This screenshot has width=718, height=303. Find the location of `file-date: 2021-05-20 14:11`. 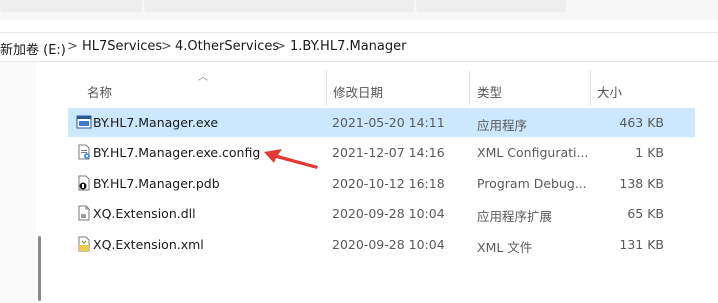

file-date: 2021-05-20 14:11 is located at coordinates (388, 122).